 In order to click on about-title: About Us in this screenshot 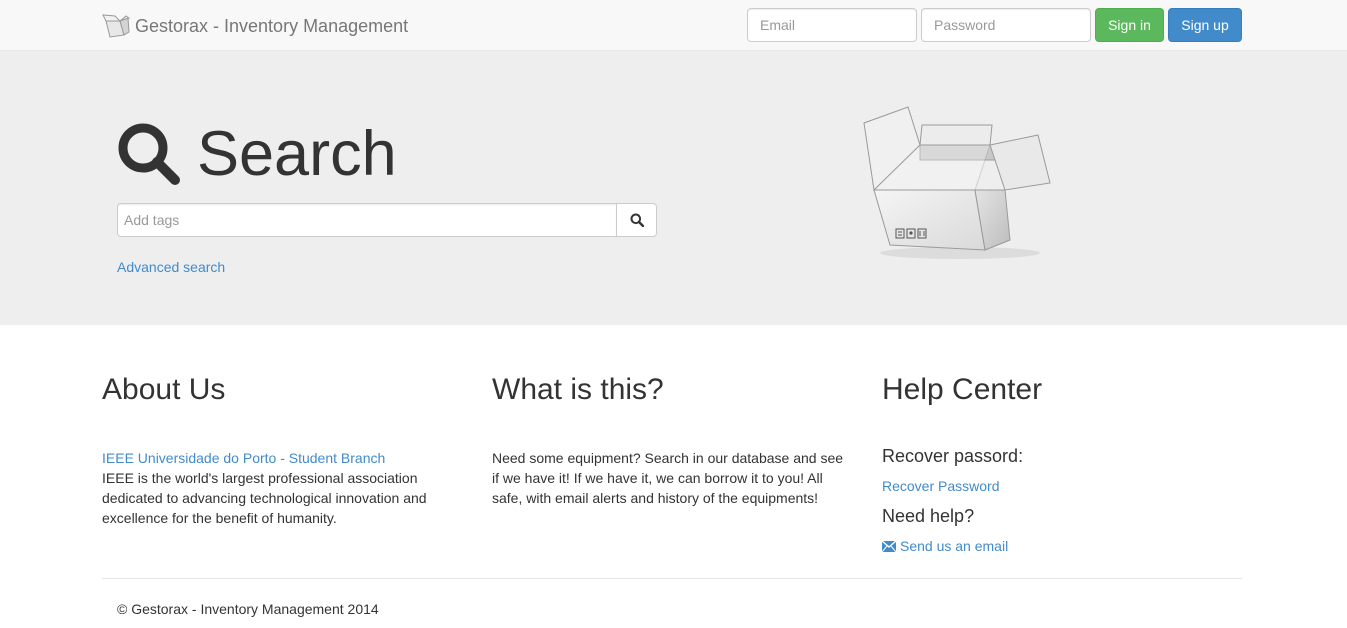, I will do `click(164, 389)`.